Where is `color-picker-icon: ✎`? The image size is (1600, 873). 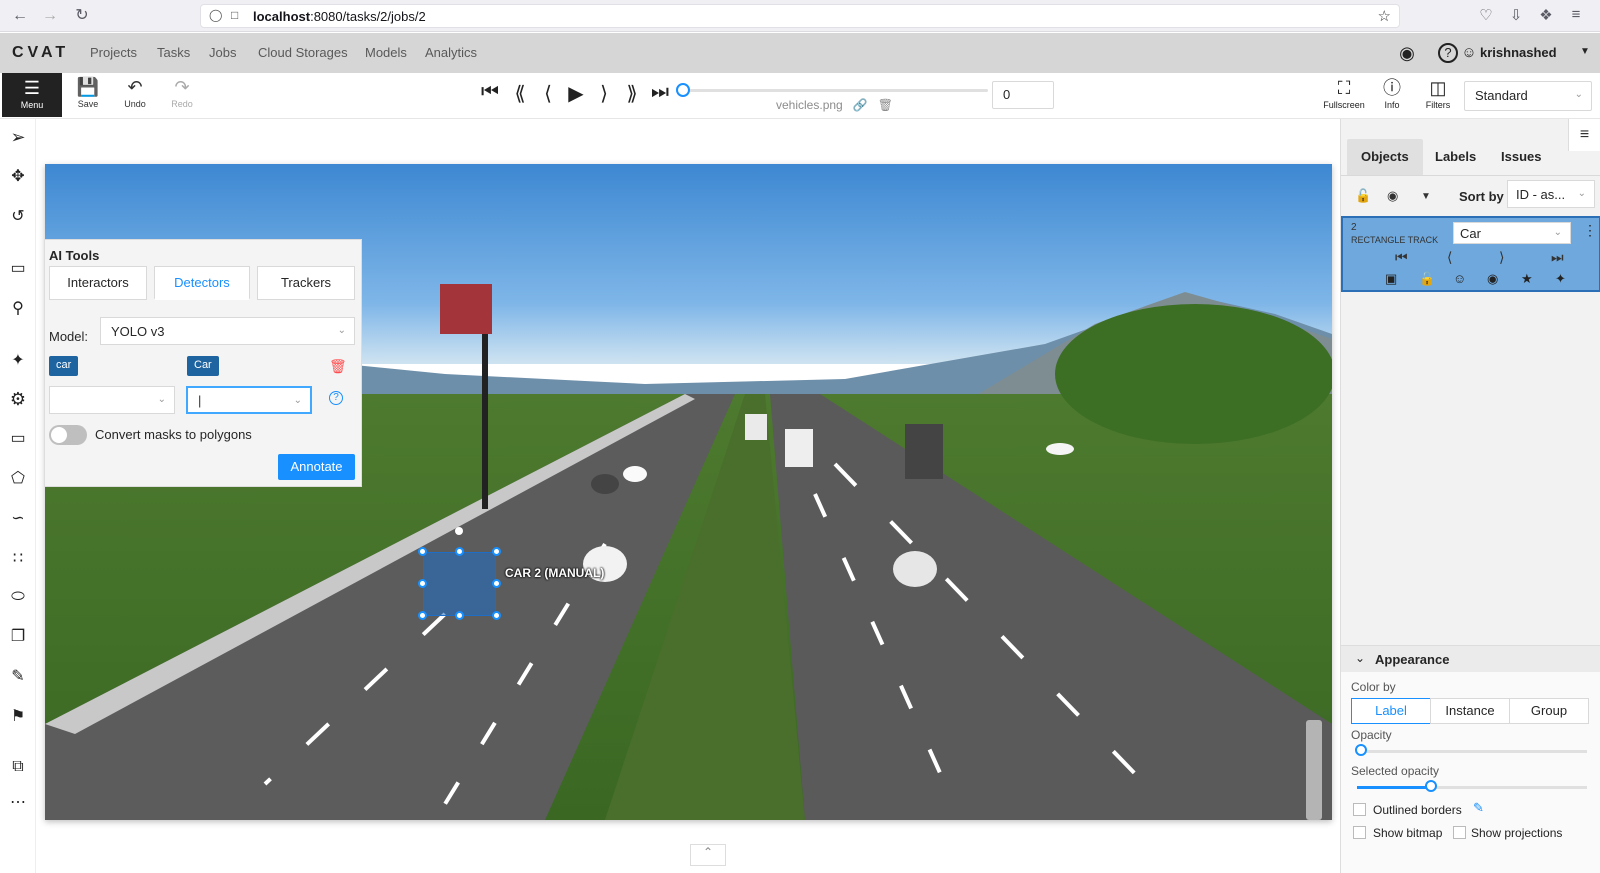
color-picker-icon: ✎ is located at coordinates (1478, 808).